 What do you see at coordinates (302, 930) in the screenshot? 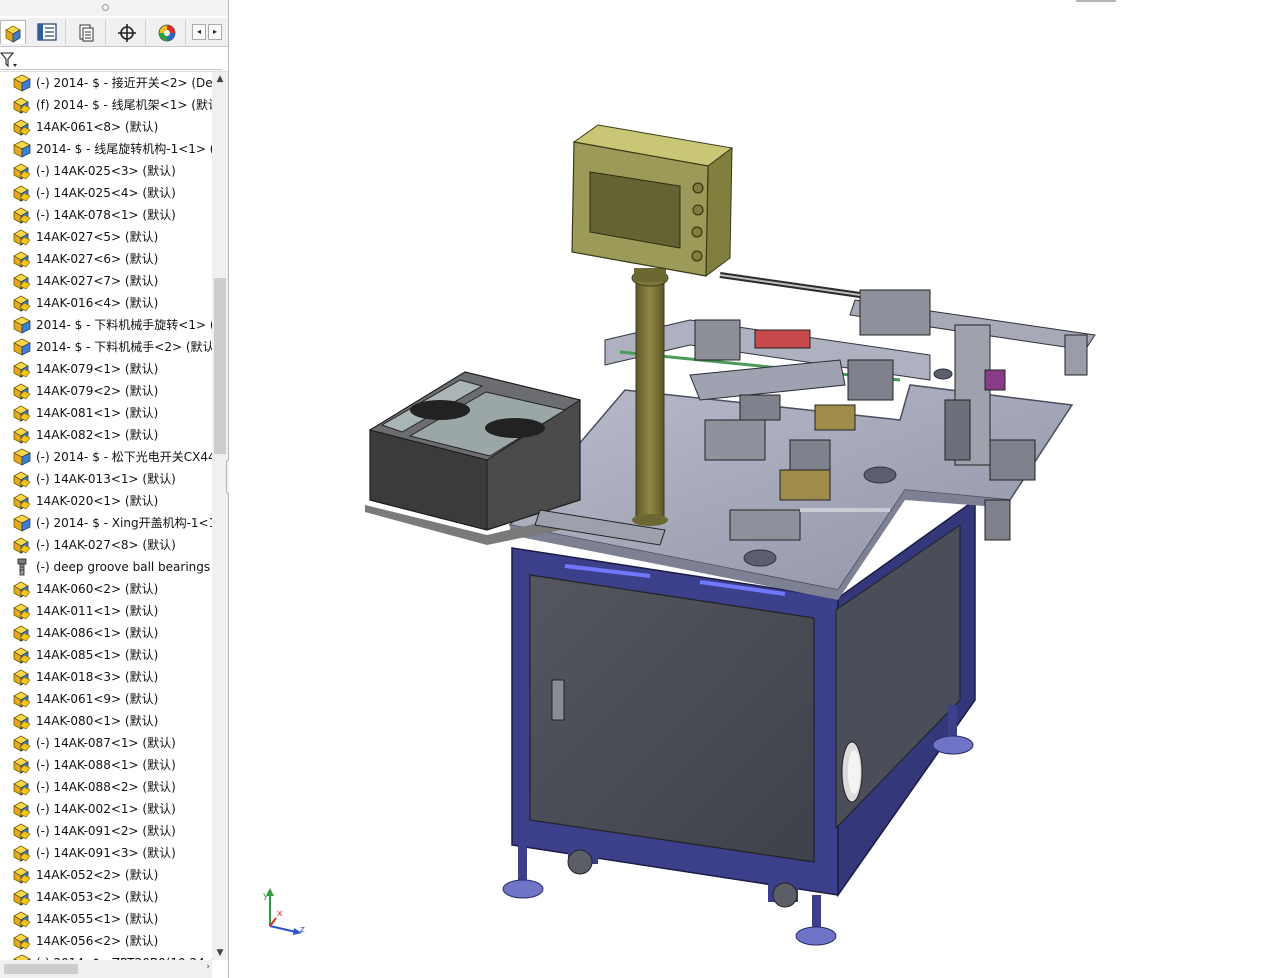
I see `triad-z-label: z` at bounding box center [302, 930].